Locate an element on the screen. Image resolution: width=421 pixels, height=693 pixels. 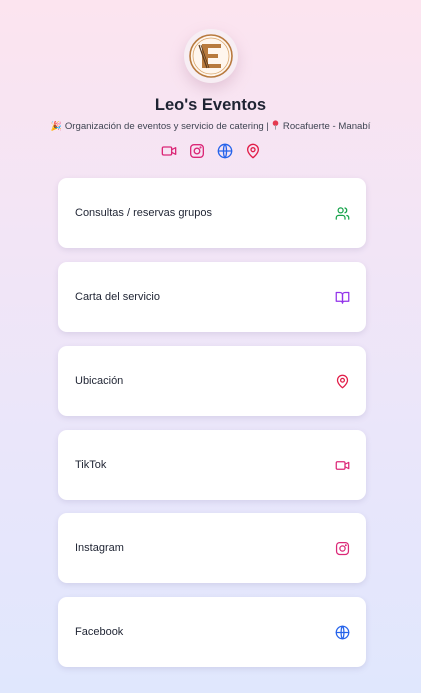
pushpin-icon is located at coordinates (275, 126).